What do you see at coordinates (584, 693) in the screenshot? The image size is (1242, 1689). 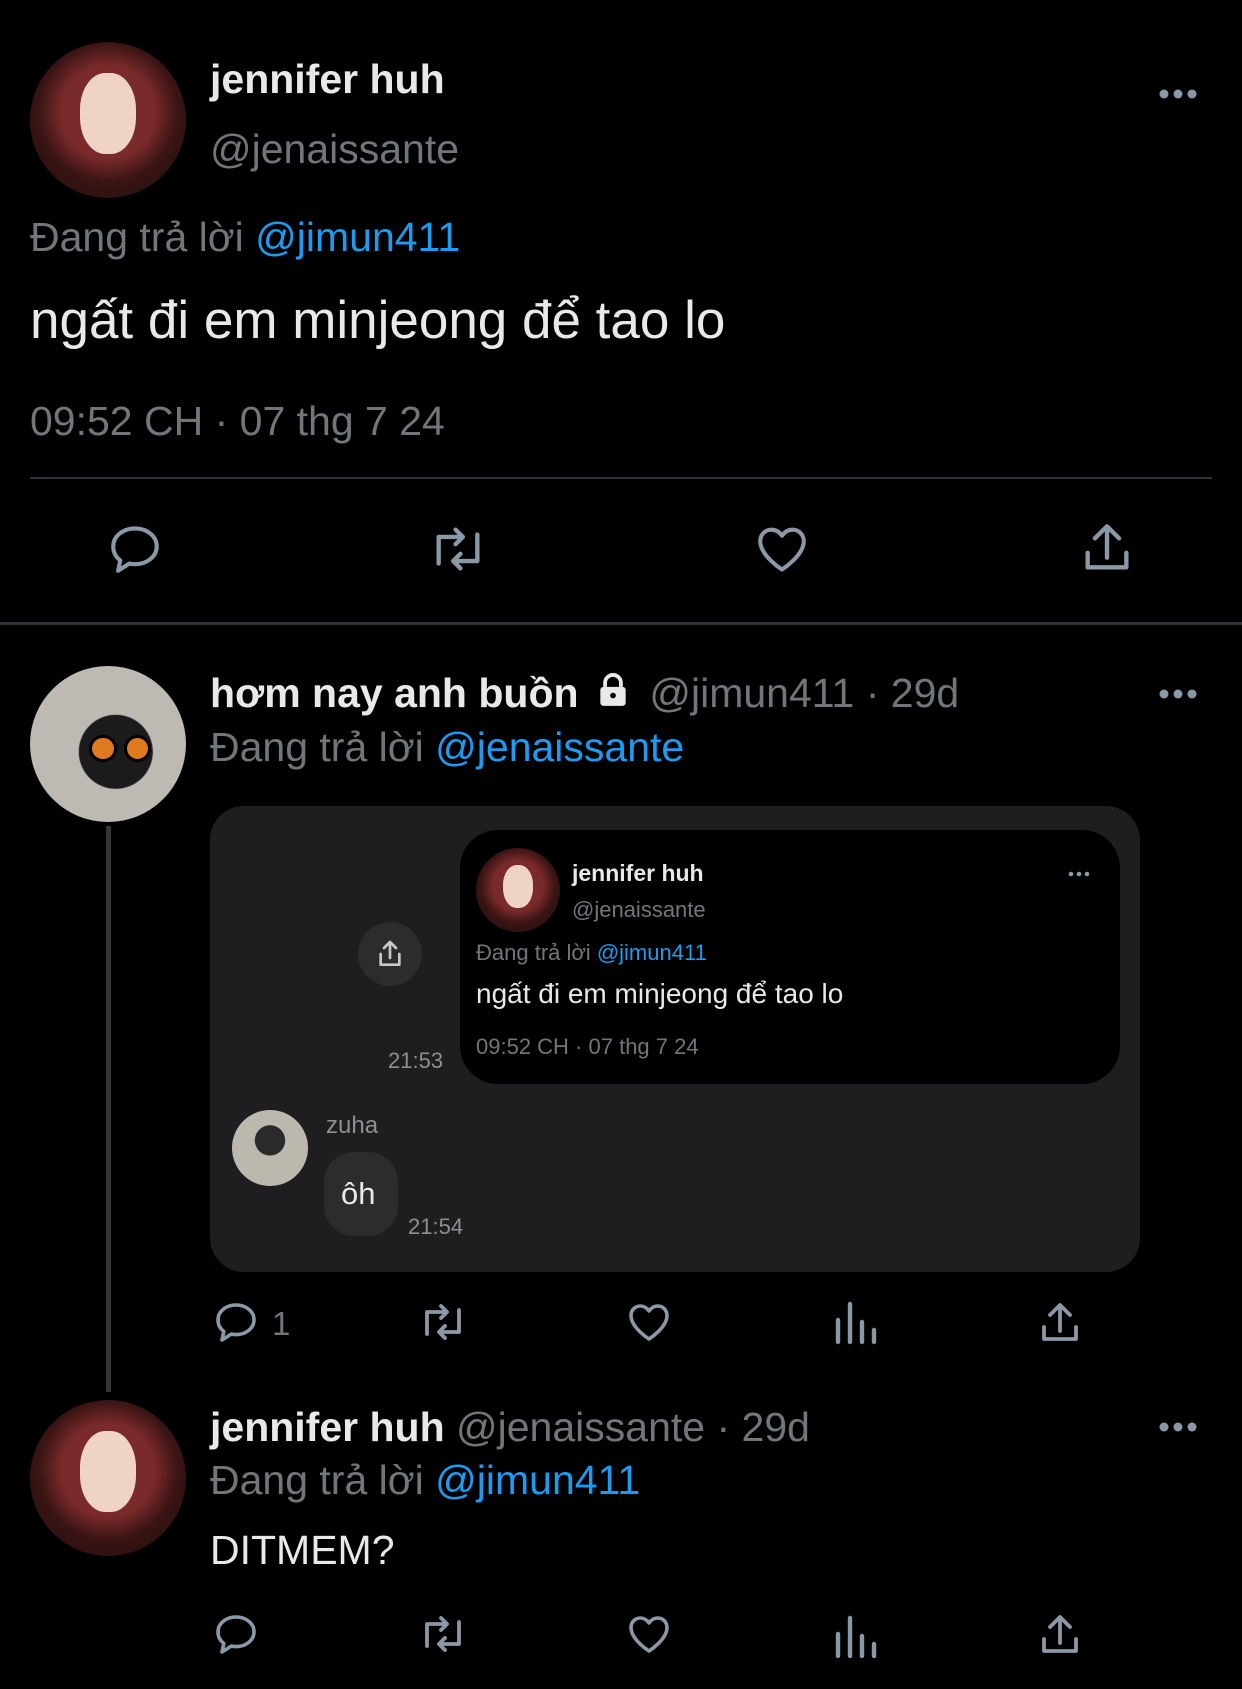 I see `reply1-header: hơm nay anh buồn @jimun411 · 29d` at bounding box center [584, 693].